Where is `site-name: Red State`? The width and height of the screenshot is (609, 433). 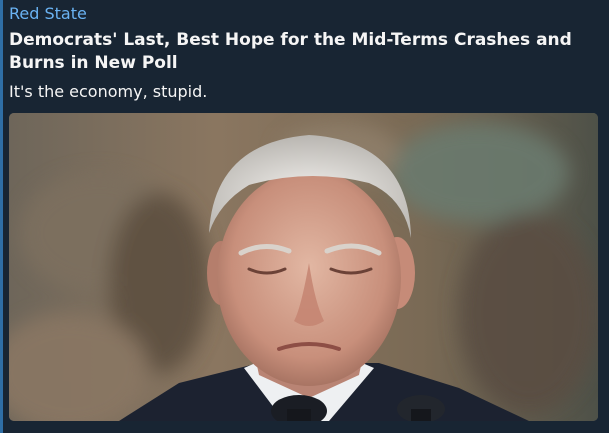
site-name: Red State is located at coordinates (48, 14).